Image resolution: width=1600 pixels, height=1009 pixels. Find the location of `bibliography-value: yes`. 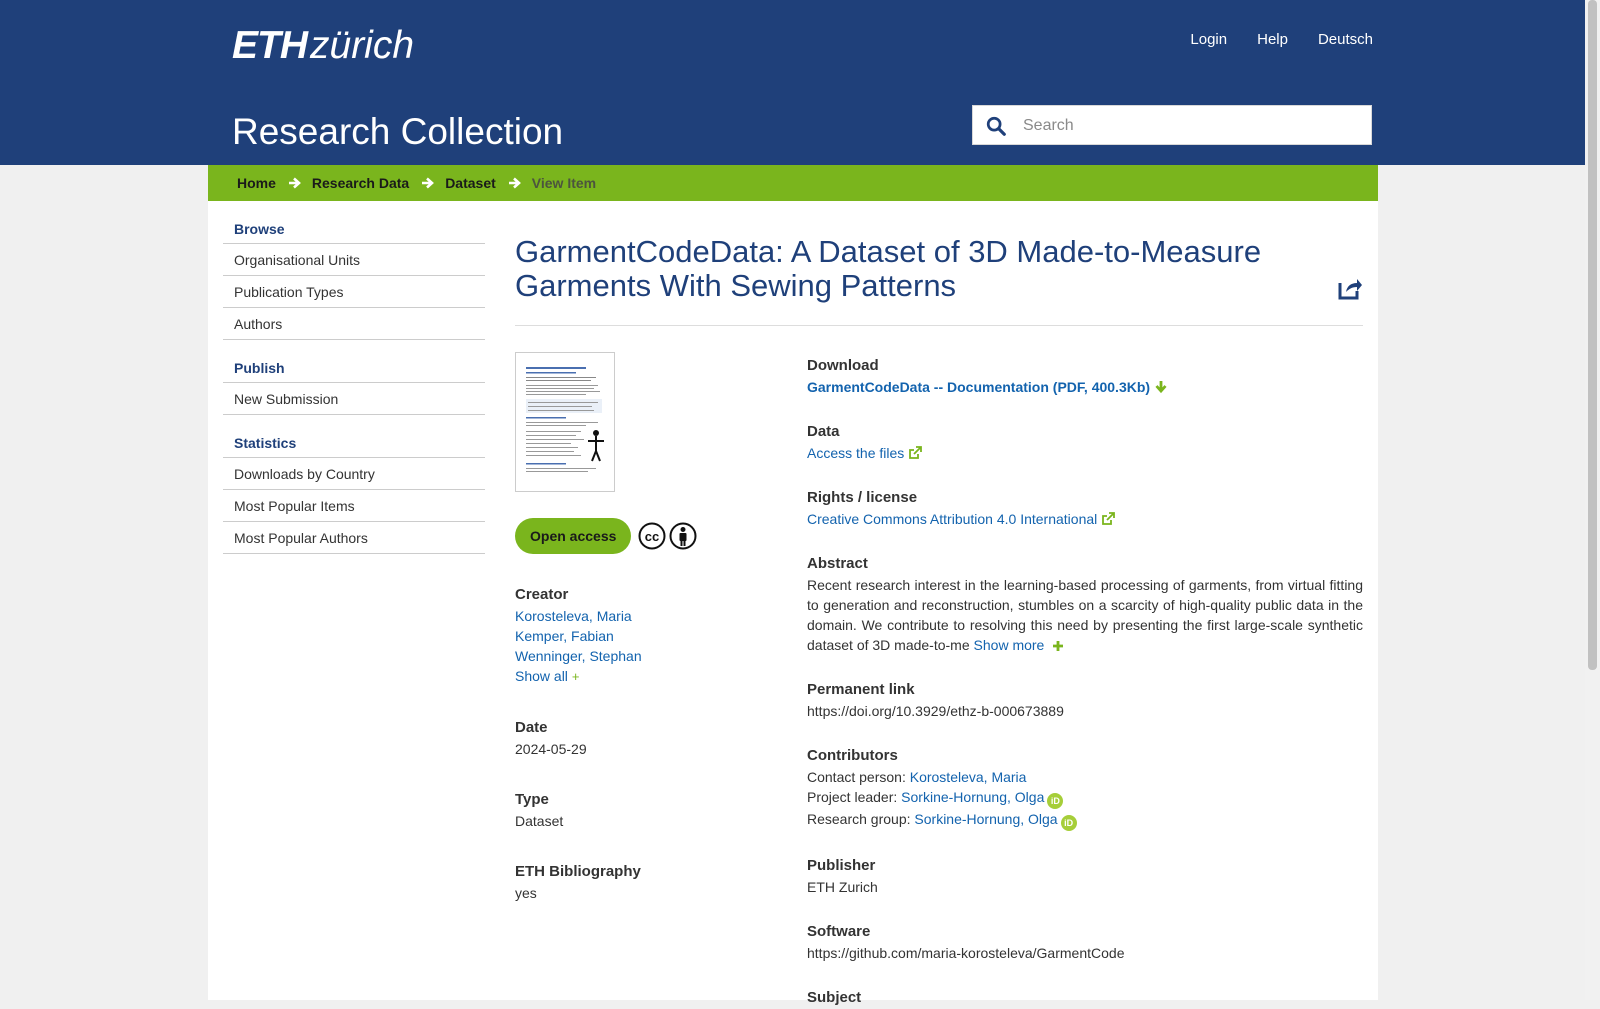

bibliography-value: yes is located at coordinates (526, 893).